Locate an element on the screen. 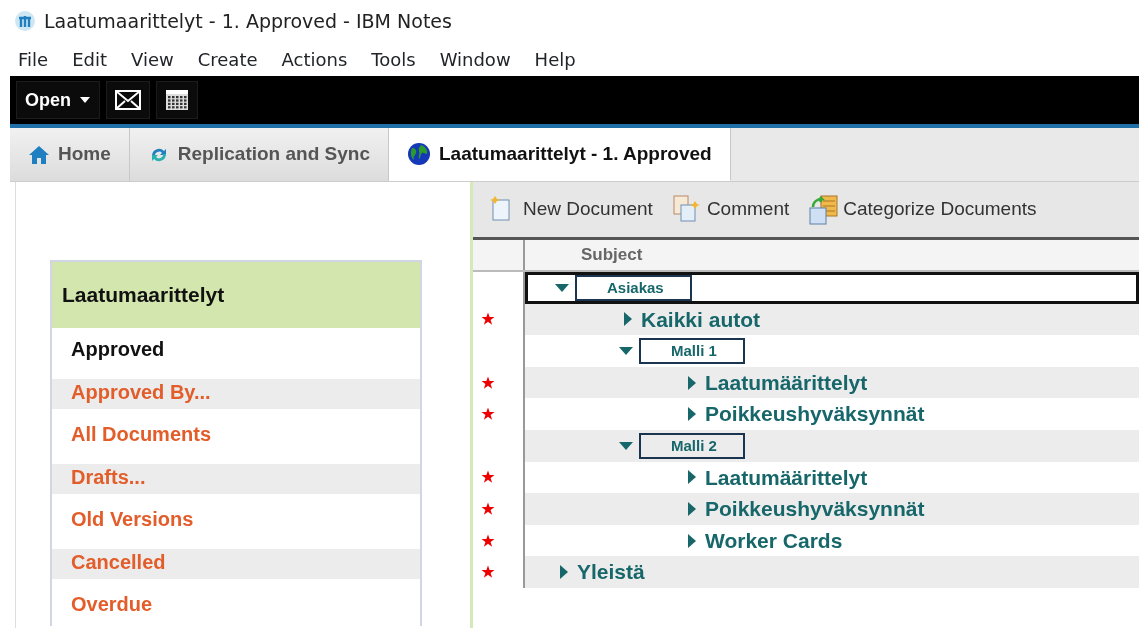 This screenshot has width=1139, height=631. view-row: Kaikki autot is located at coordinates (832, 319).